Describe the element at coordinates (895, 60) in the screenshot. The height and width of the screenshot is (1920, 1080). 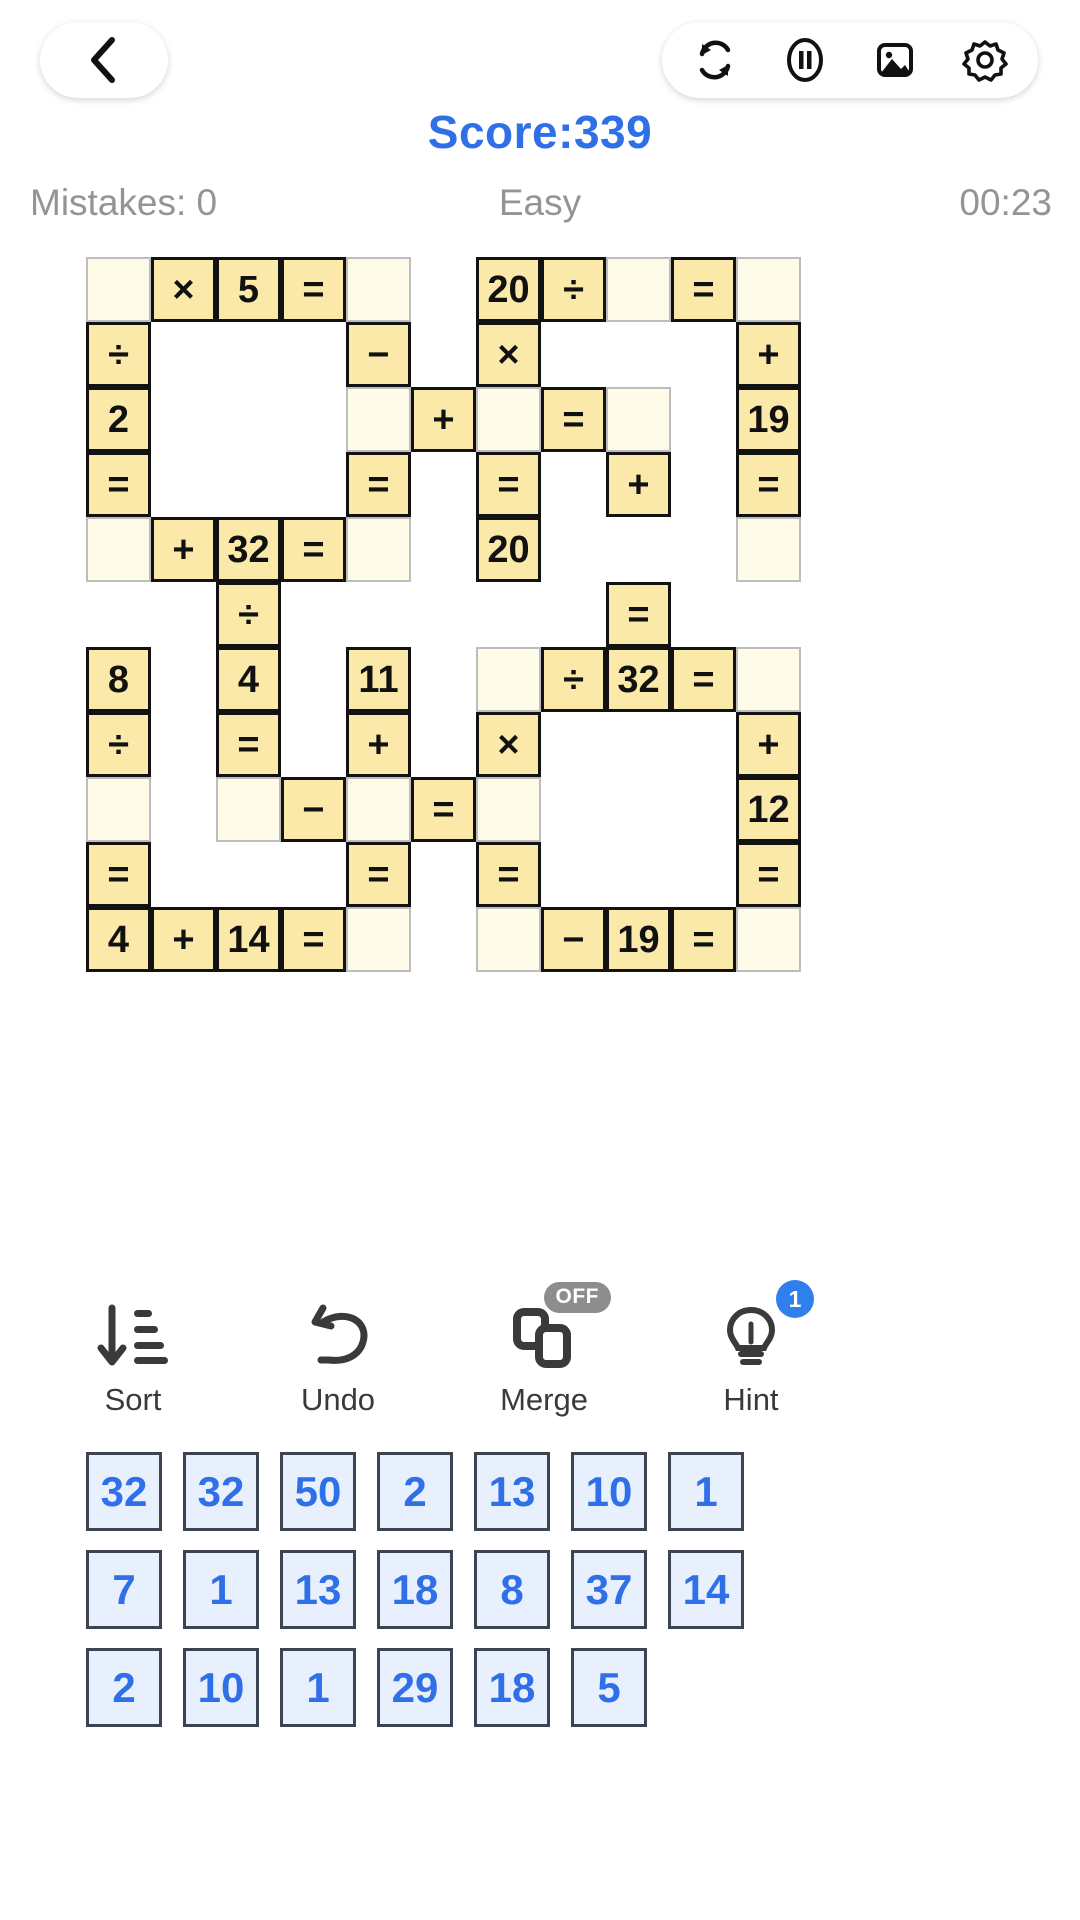
I see `theme-button` at that location.